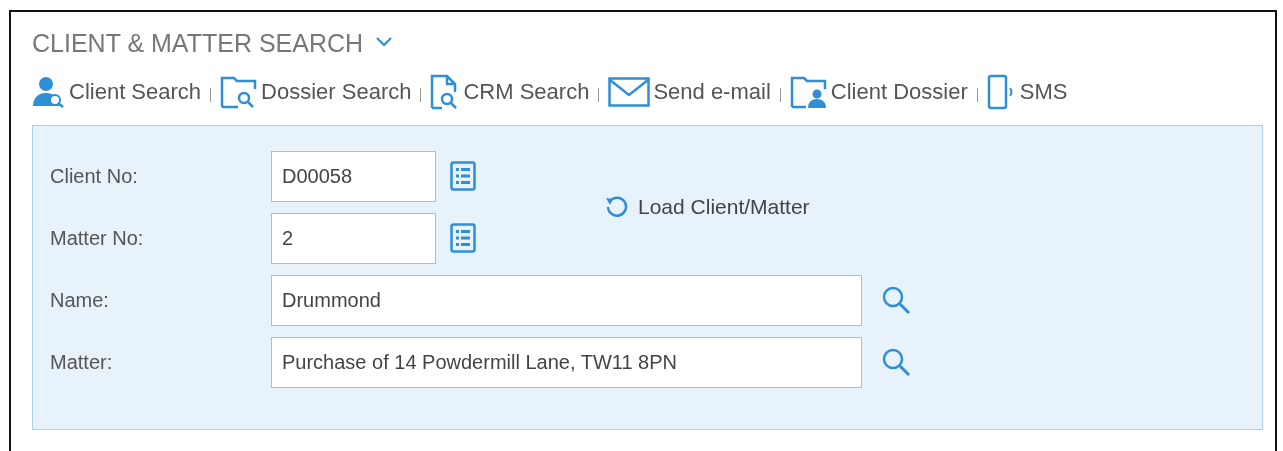 This screenshot has height=451, width=1283. I want to click on toolbar-link: SMS, so click(1027, 92).